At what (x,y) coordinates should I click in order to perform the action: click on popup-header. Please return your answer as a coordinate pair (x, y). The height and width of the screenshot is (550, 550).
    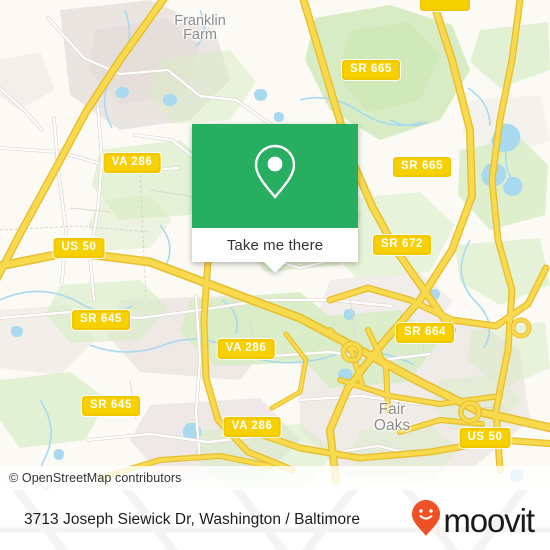
    Looking at the image, I should click on (275, 176).